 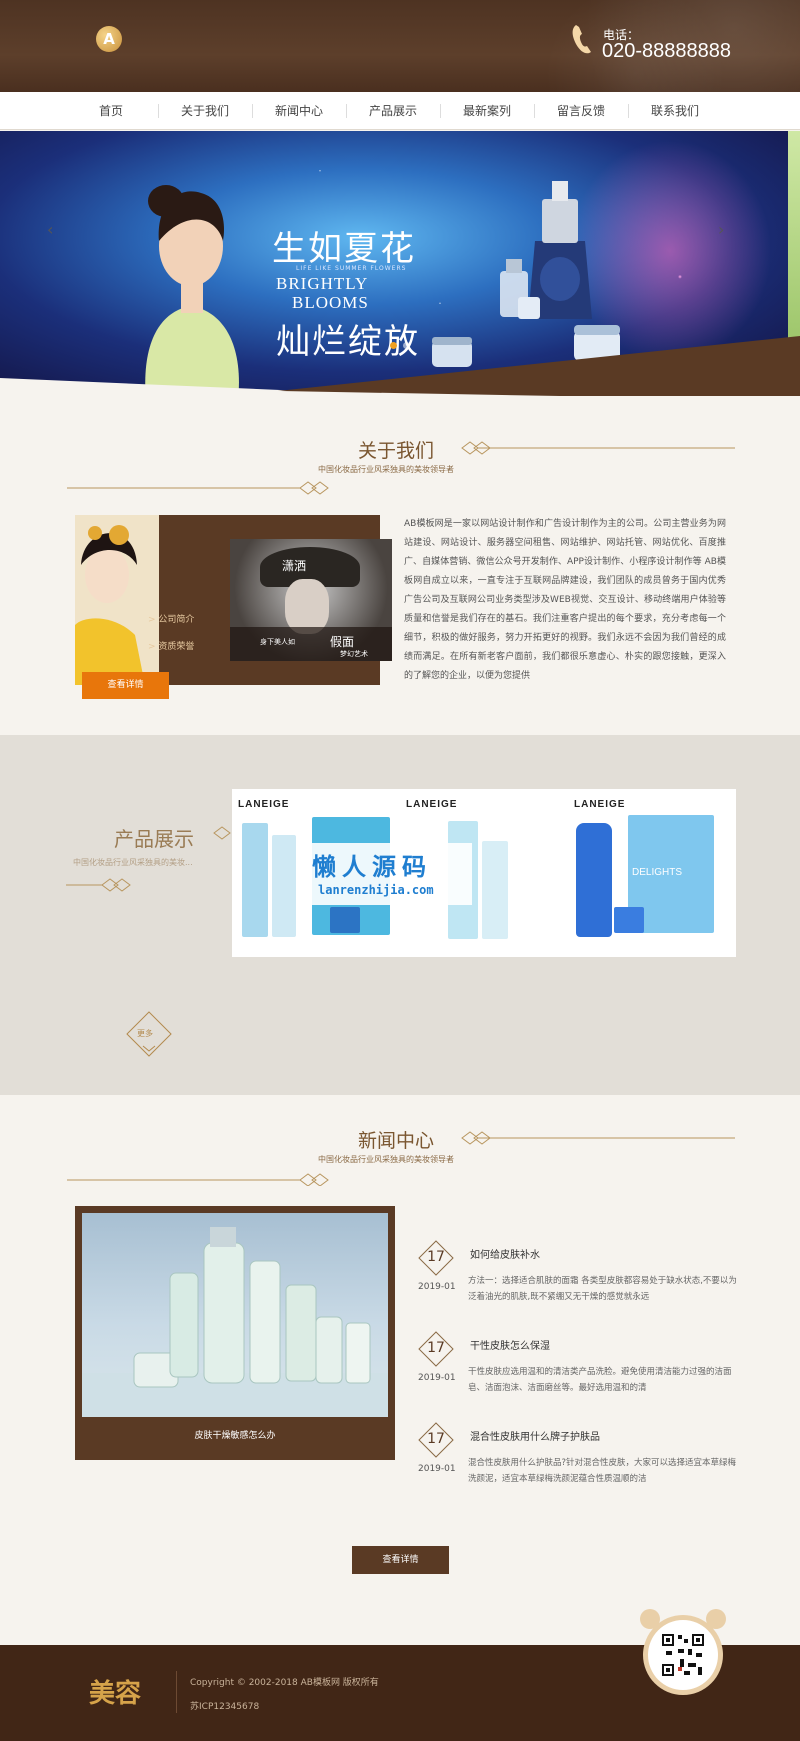 What do you see at coordinates (277, 642) in the screenshot?
I see `photo-caption-left: 身下美人如` at bounding box center [277, 642].